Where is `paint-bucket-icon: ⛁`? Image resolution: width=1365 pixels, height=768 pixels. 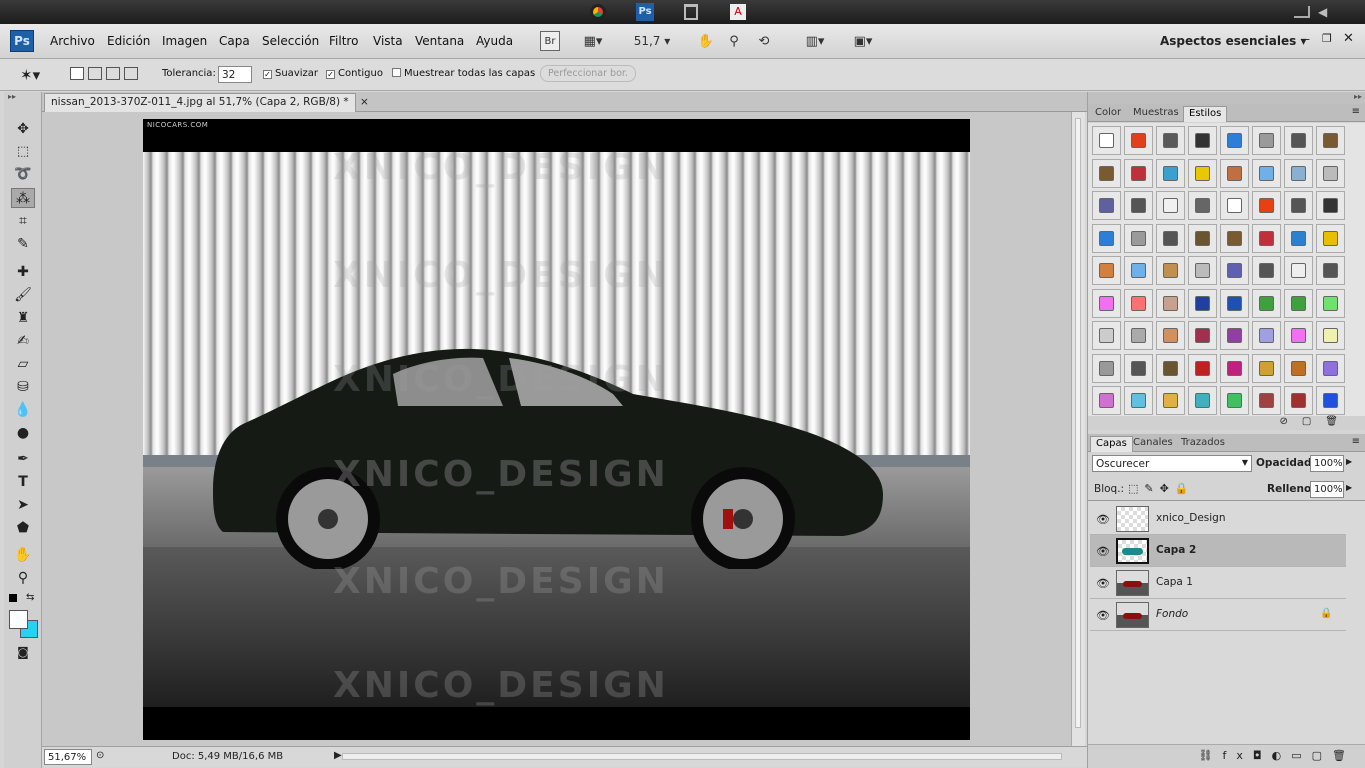
paint-bucket-icon: ⛁ is located at coordinates (23, 387).